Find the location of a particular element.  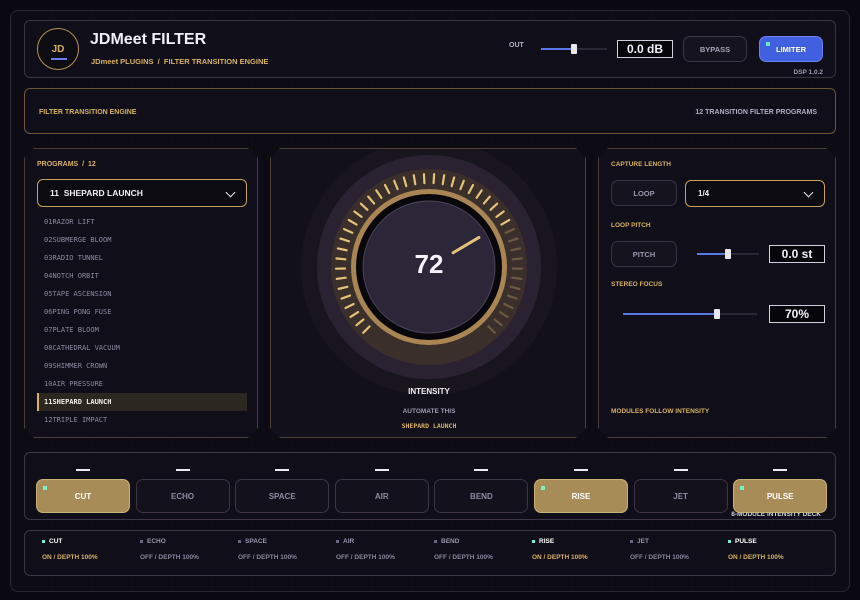

bypass-button: BYPASS is located at coordinates (715, 49).